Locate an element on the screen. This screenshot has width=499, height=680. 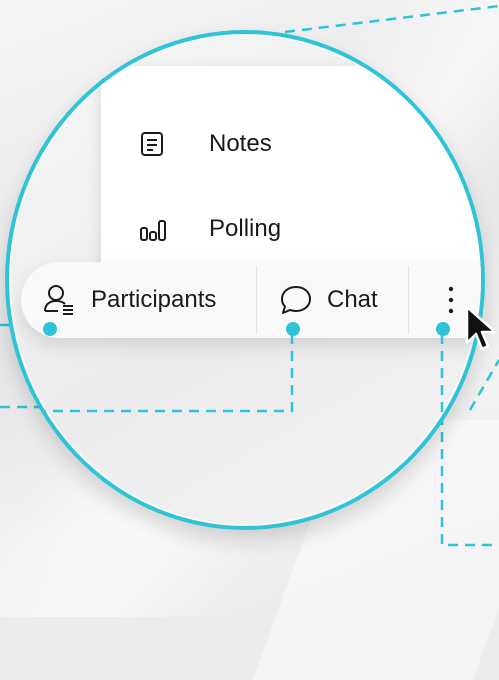
callout-dot-more is located at coordinates (443, 329).